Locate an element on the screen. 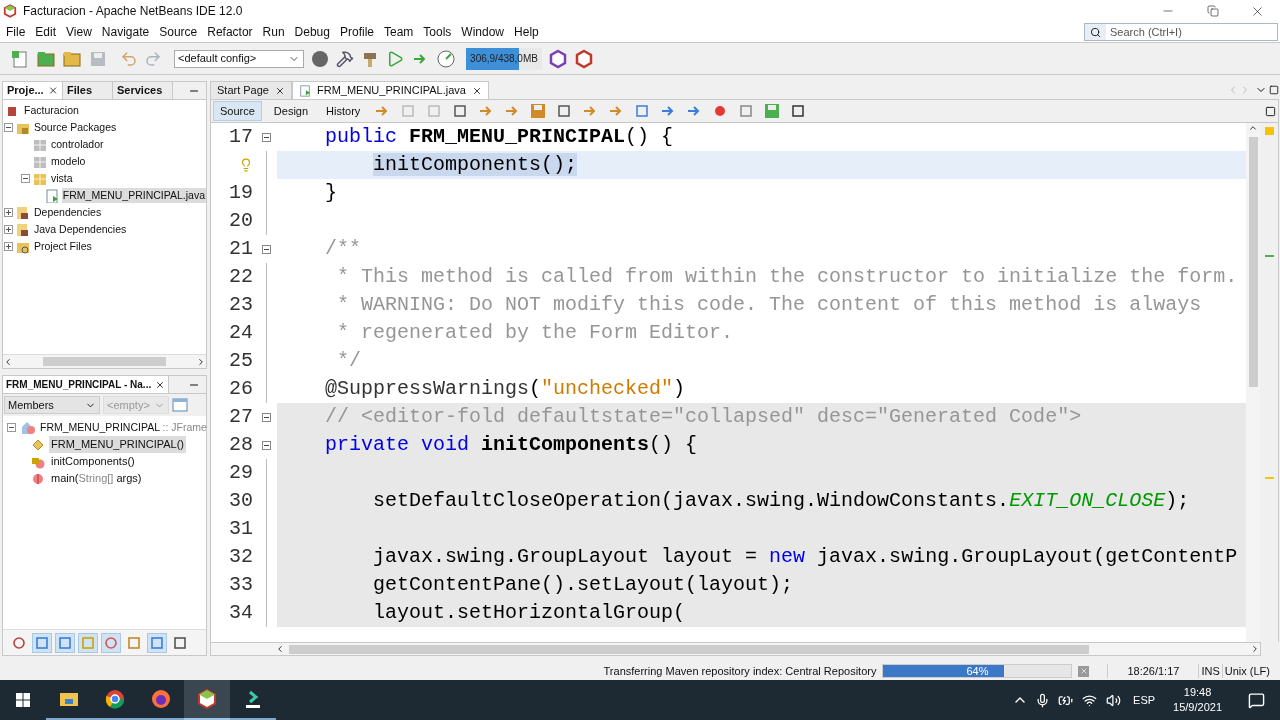  library-icon is located at coordinates (23, 229).